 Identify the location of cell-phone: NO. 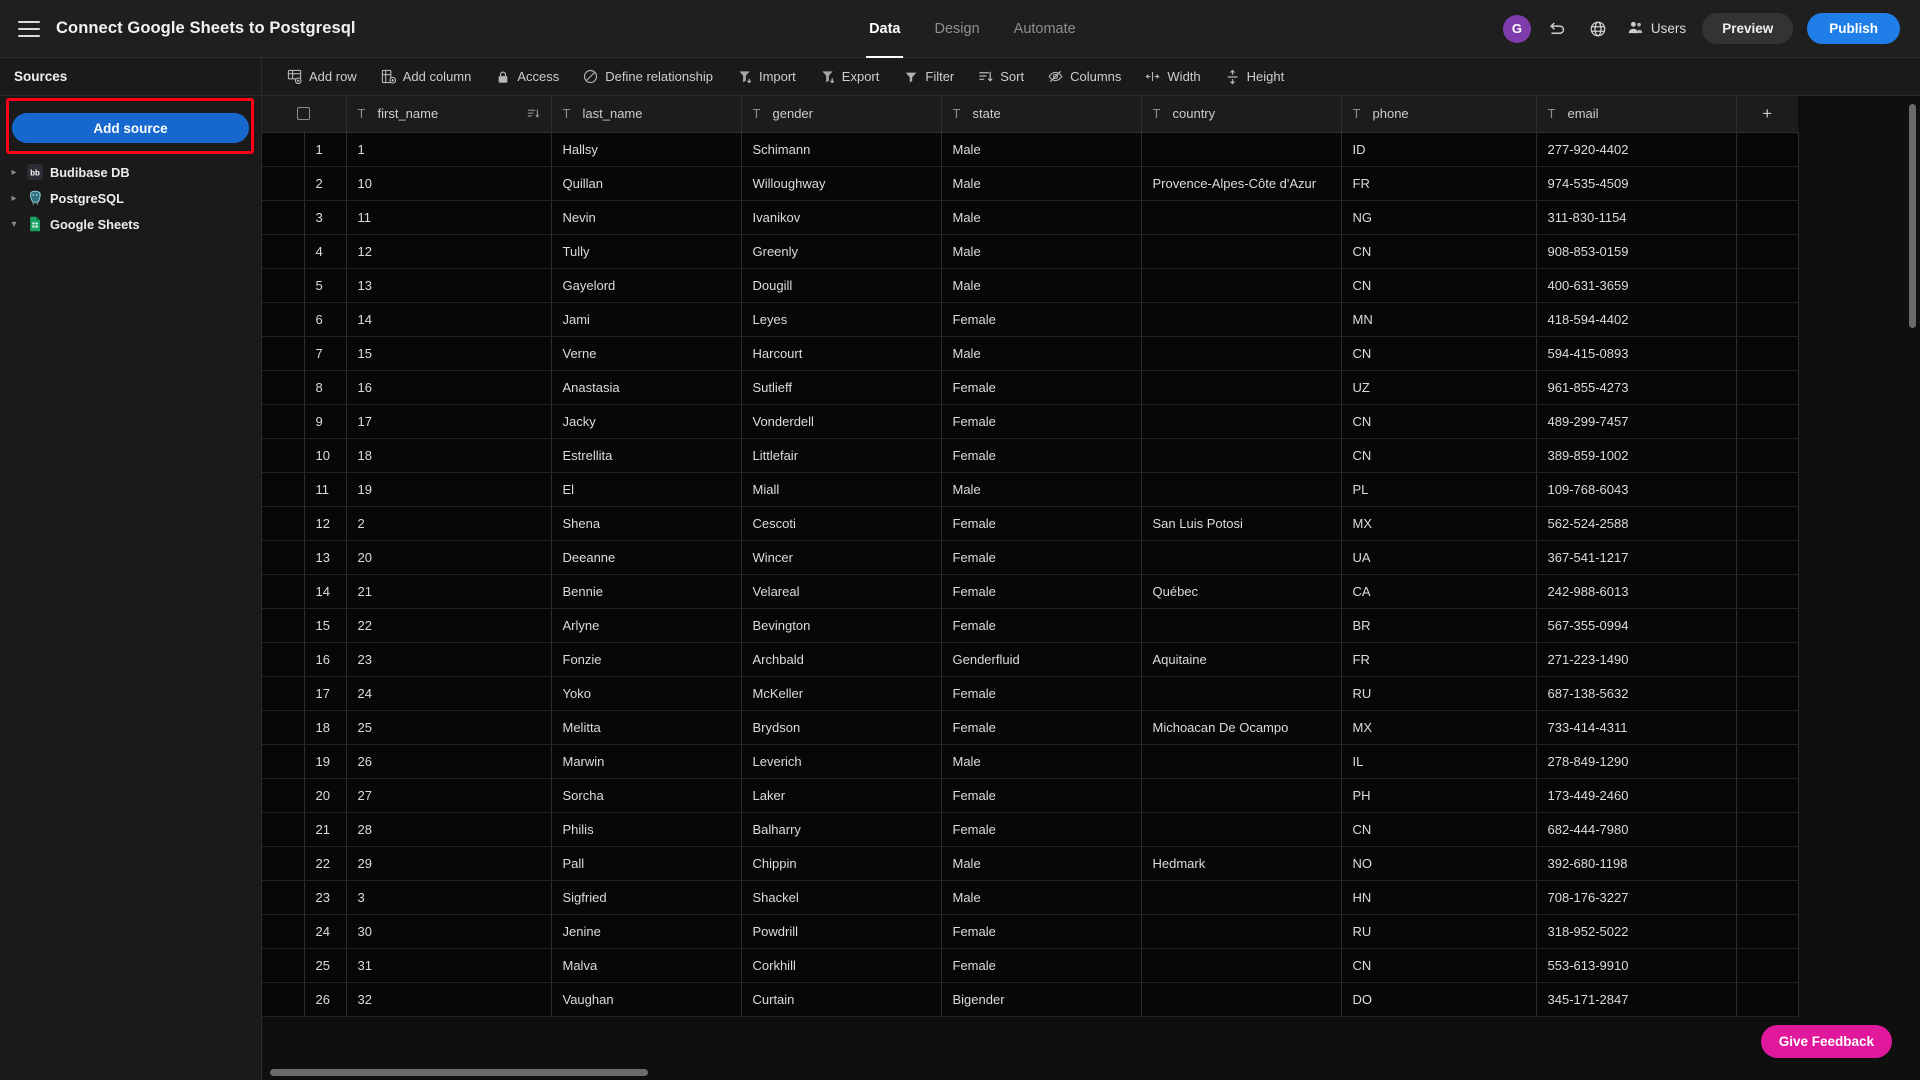
(1439, 863).